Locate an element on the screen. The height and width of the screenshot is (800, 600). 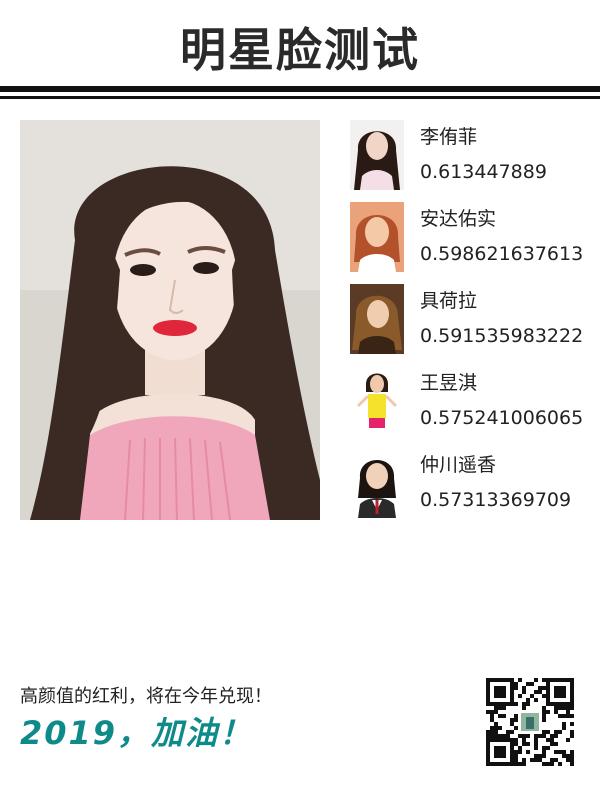
slogan-text: 高颜值的红利，将在今年兑现！ is located at coordinates (146, 696).